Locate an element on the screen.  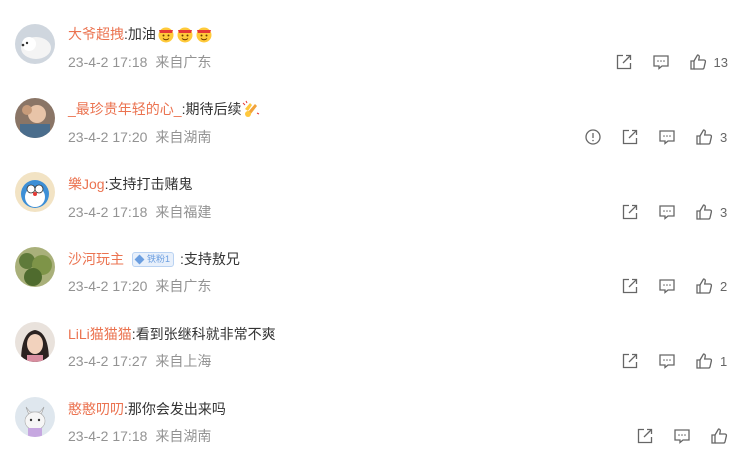
username-link: LiLi猫猫猫 is located at coordinates (100, 334).